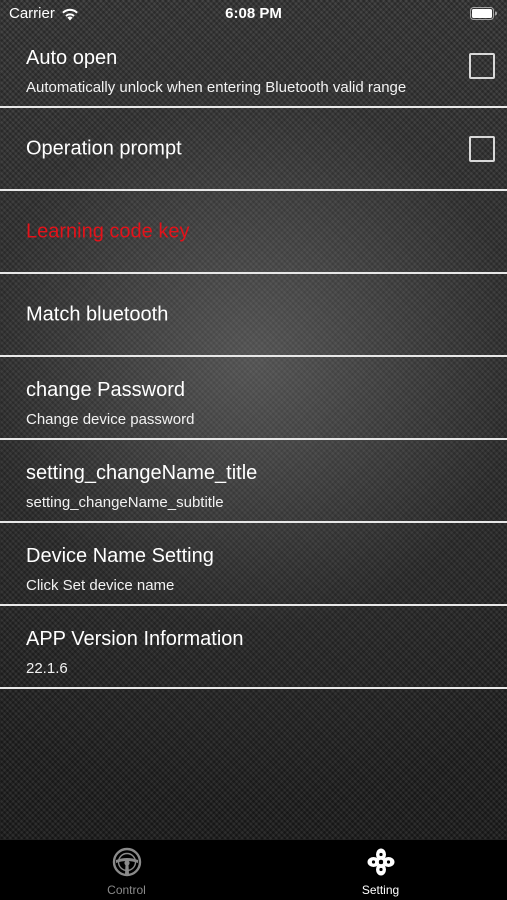 The image size is (507, 900). Describe the element at coordinates (100, 585) in the screenshot. I see `device-name-subtitle: Click Set device name` at that location.